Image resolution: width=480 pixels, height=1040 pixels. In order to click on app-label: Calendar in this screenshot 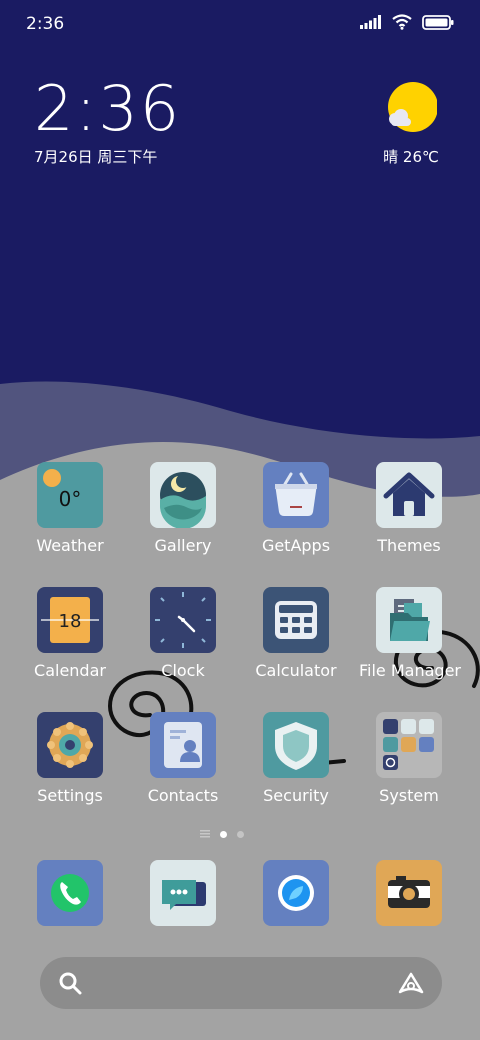, I will do `click(70, 670)`.